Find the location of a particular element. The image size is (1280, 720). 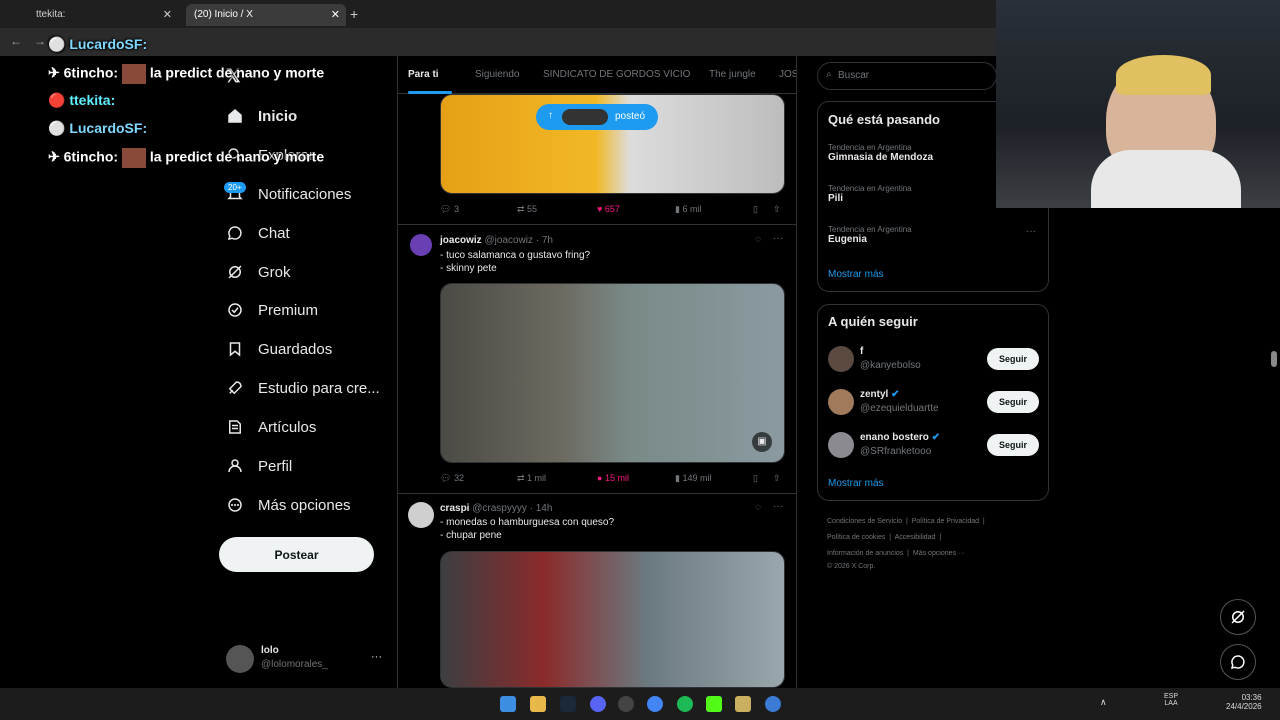

new-posts-pill: ↑ posteó is located at coordinates (597, 117).